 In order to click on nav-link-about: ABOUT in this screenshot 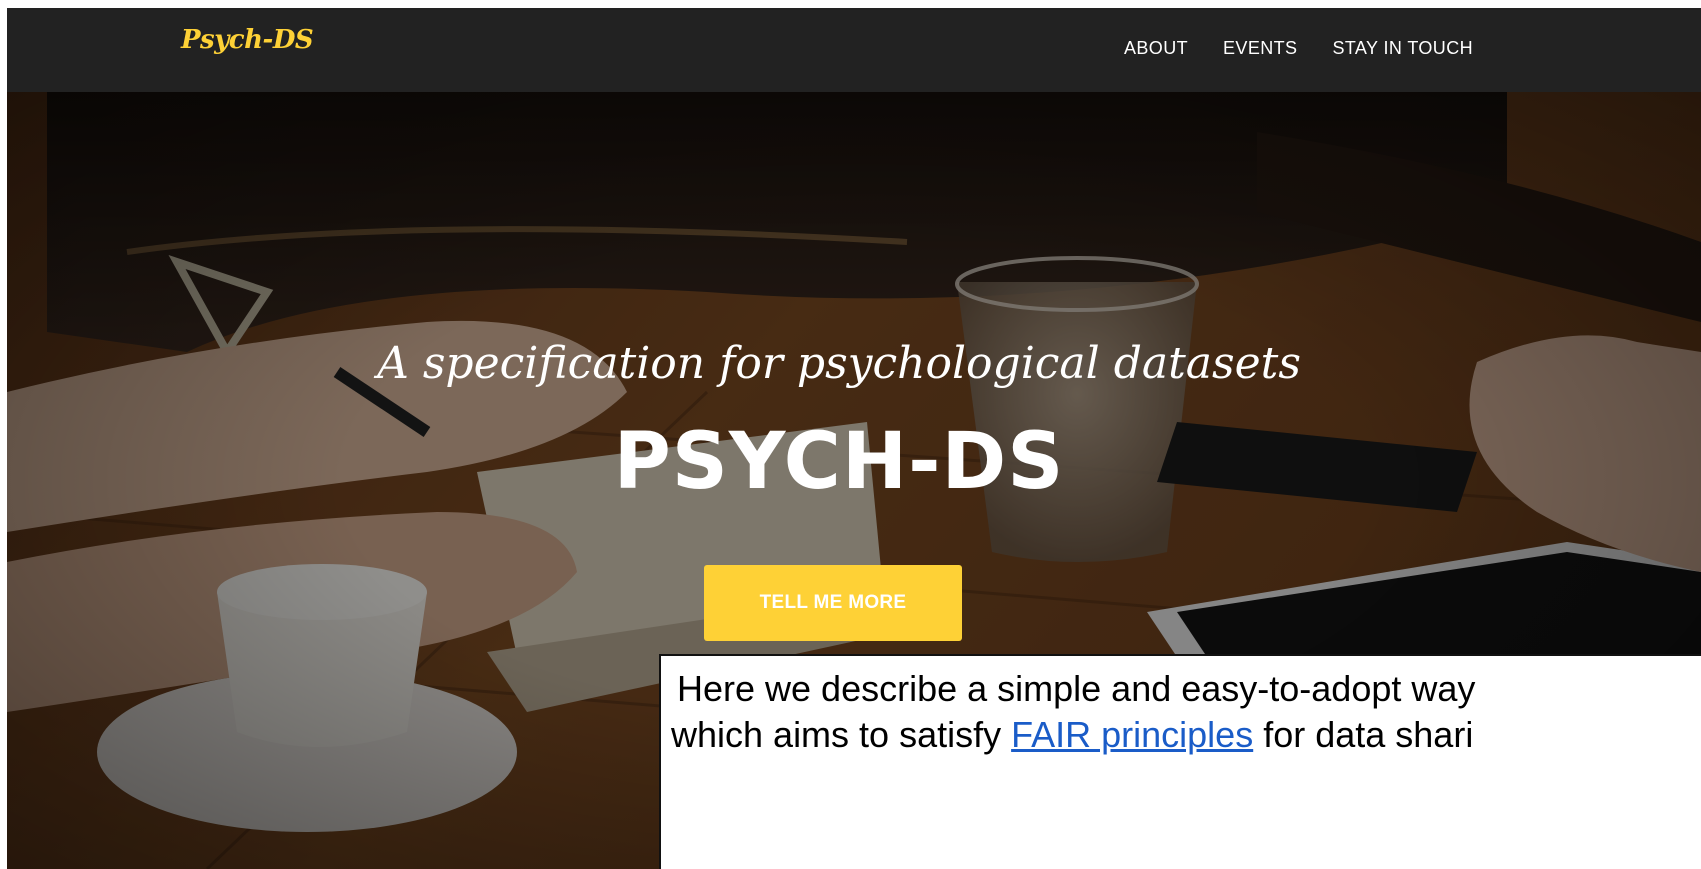, I will do `click(1156, 48)`.